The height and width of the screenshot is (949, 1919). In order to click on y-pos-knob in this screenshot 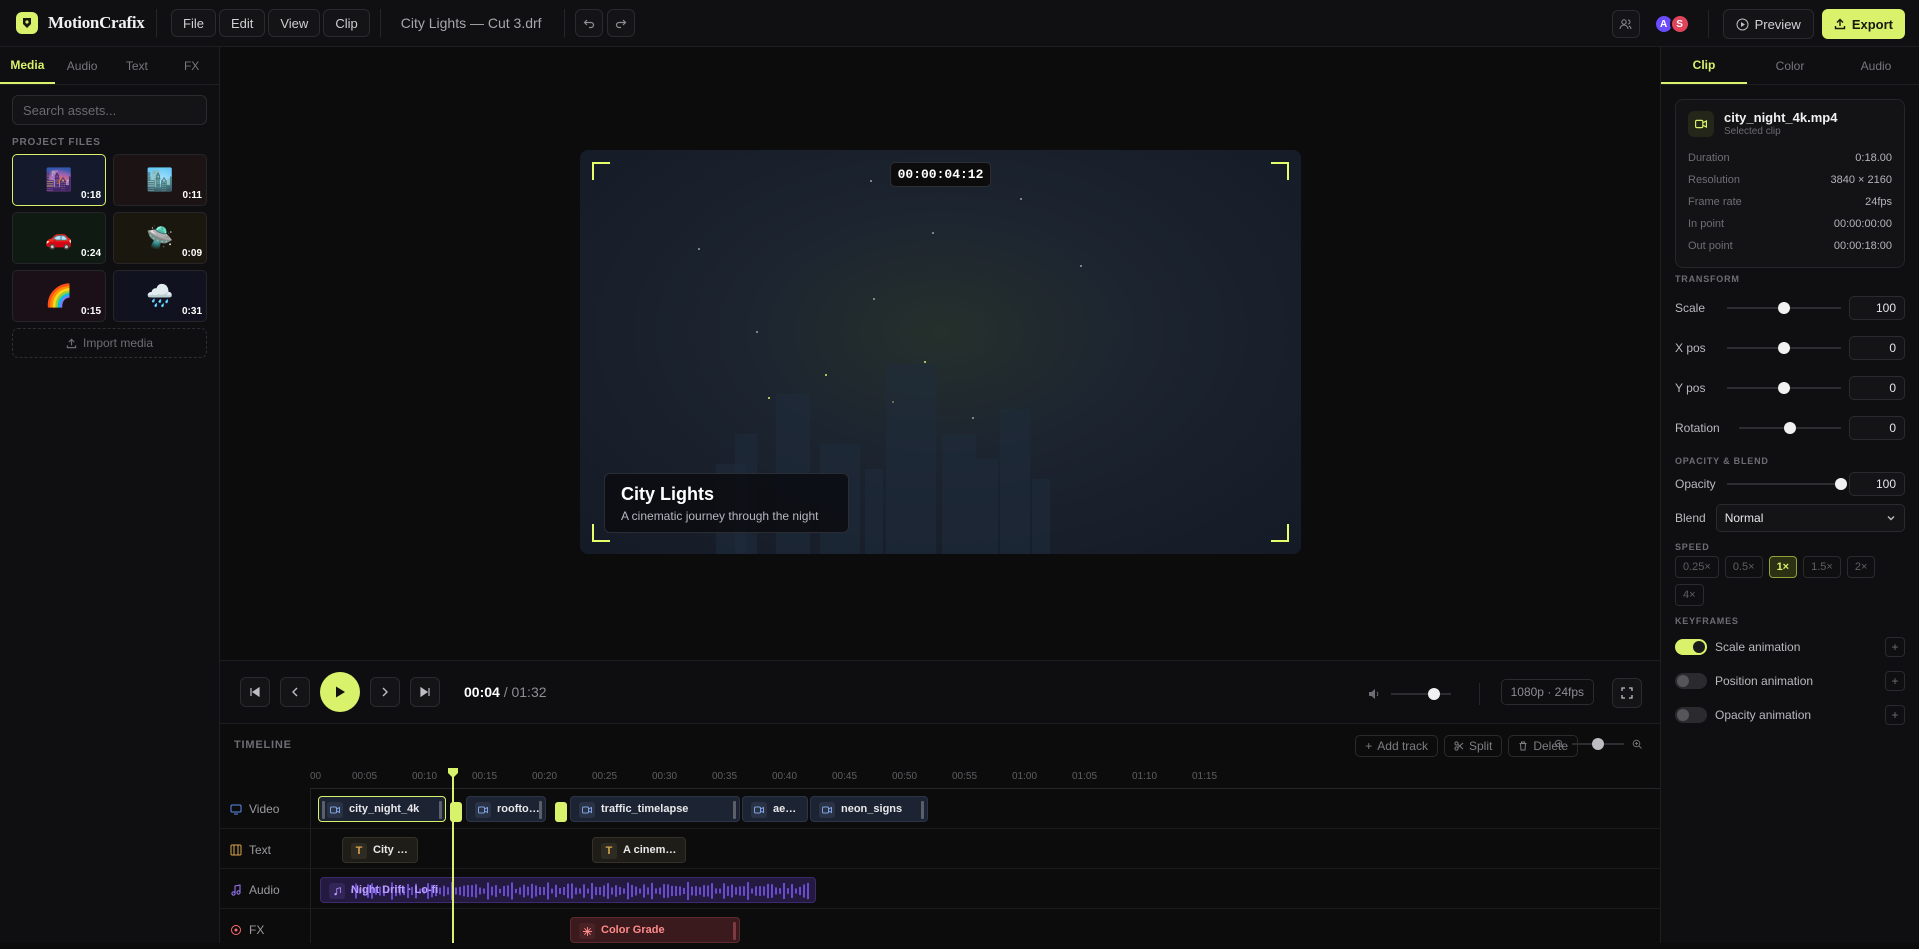, I will do `click(1784, 388)`.